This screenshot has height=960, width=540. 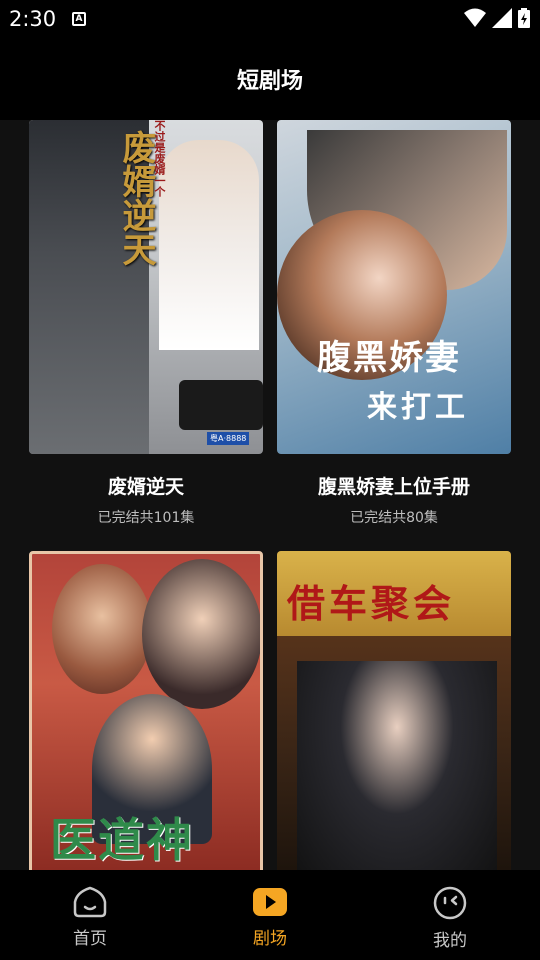 I want to click on home-face-icon, so click(x=90, y=902).